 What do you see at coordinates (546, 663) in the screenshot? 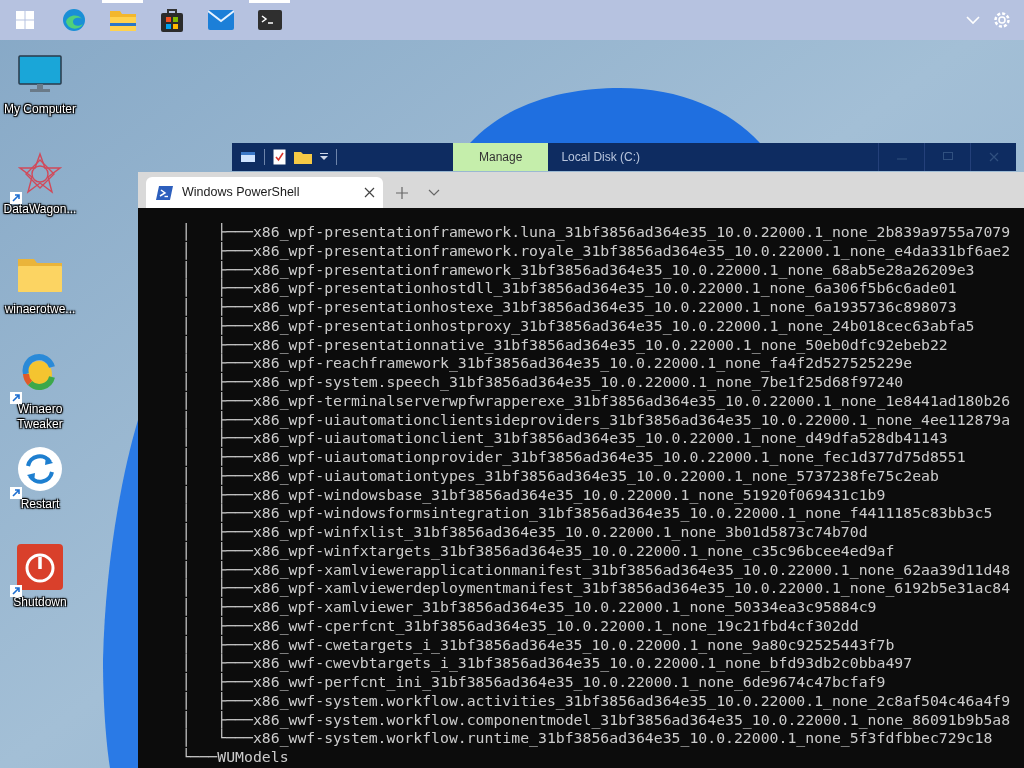
I see `terminal-line: │ ├───x86_wwf-cwevbtargets_i_31bf3856ad364e35_10.0.22000.1_none_bfd93db2c0bba497` at bounding box center [546, 663].